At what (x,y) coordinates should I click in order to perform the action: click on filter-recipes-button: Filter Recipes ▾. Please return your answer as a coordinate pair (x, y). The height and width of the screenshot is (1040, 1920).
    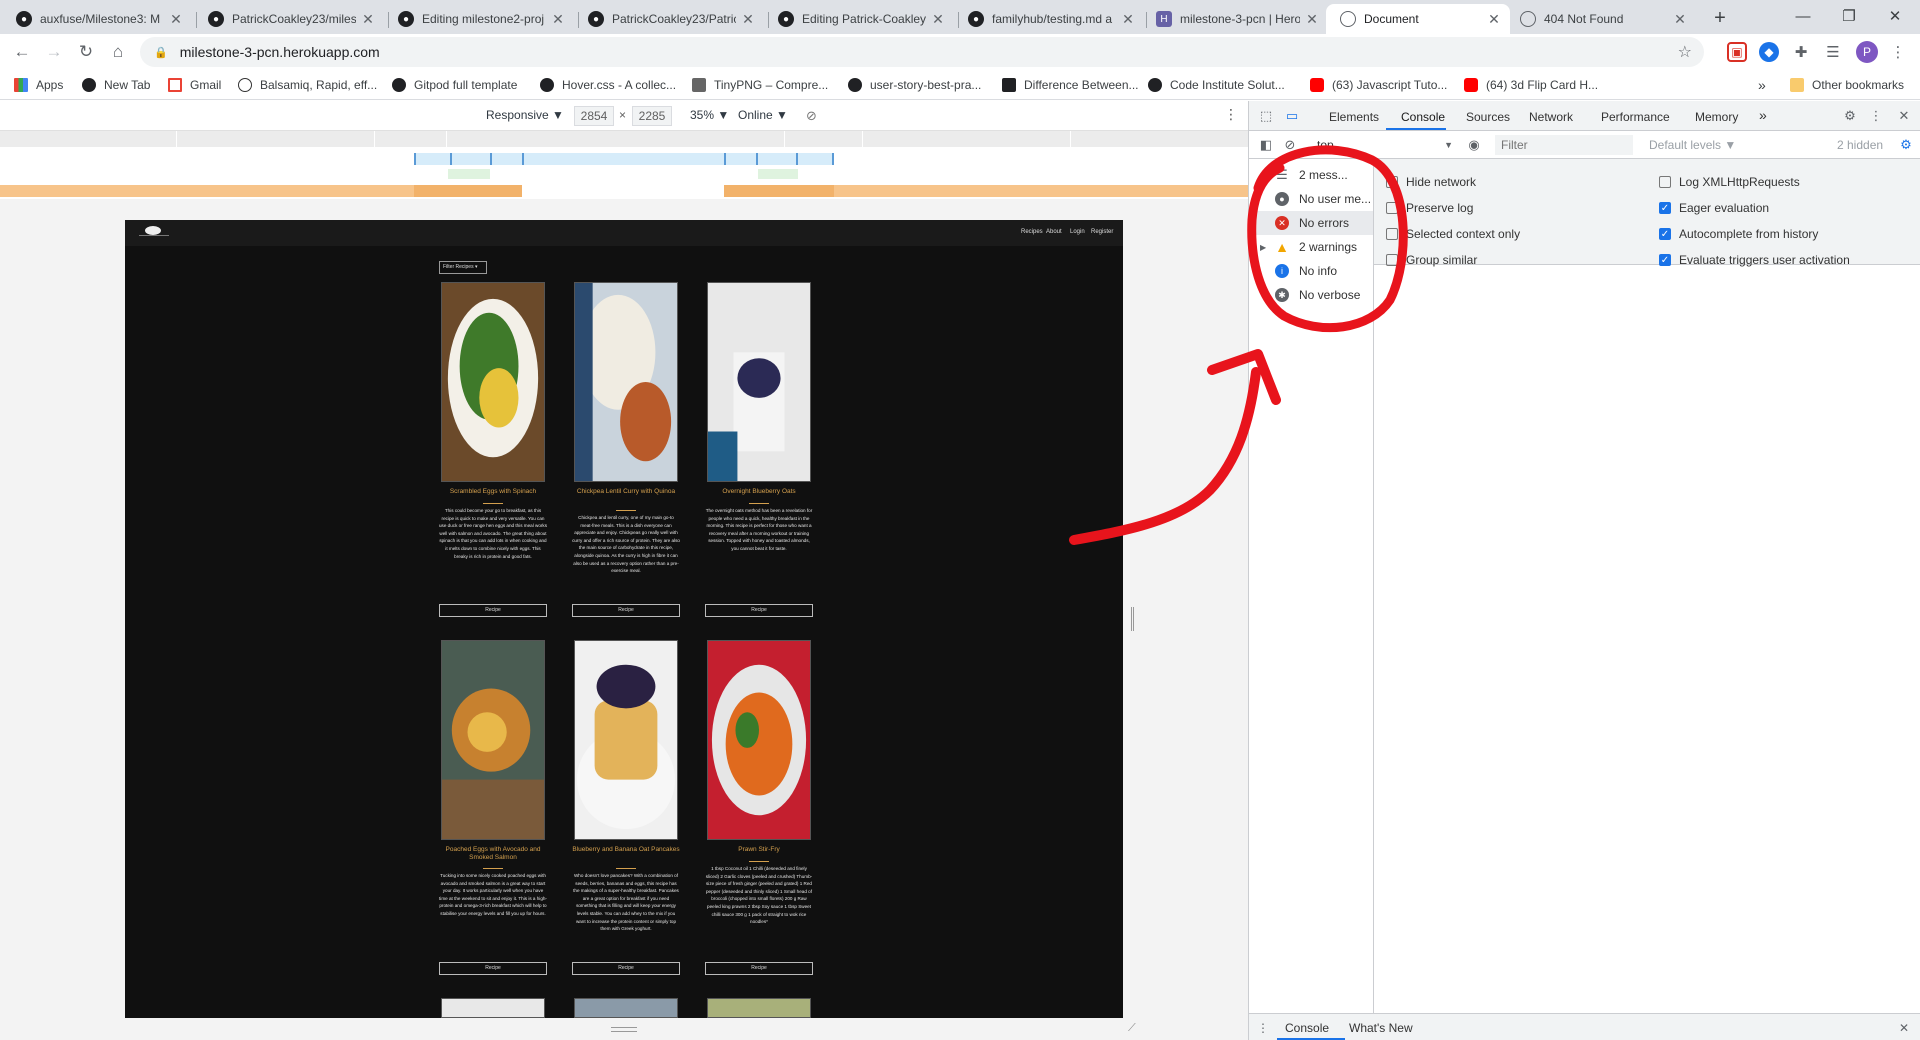
    Looking at the image, I should click on (463, 267).